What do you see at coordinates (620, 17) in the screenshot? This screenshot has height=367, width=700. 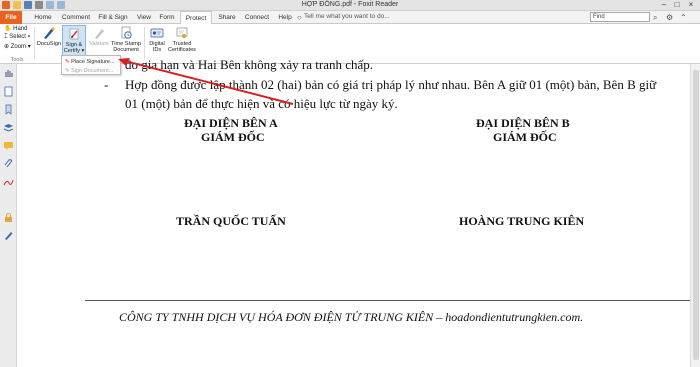 I see `search-input: Find` at bounding box center [620, 17].